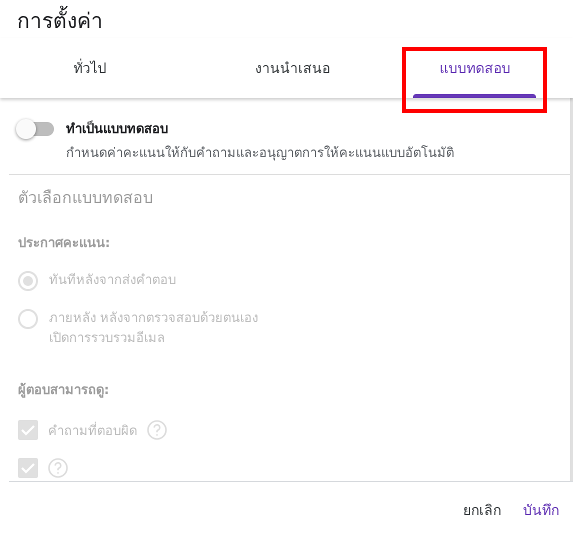 The width and height of the screenshot is (573, 538). I want to click on radio-label: ภายหลัง หลังจากตรวจสอบด้วยตนเอง เปิดการรวบรวมอีเมล, so click(153, 329).